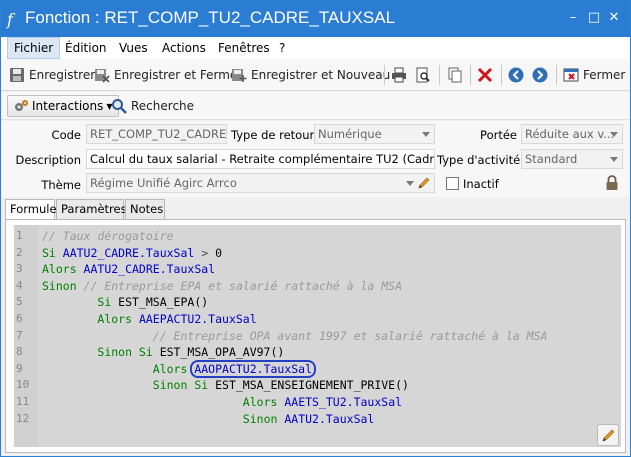  Describe the element at coordinates (314, 319) in the screenshot. I see `code-line: 6 Alors AAEPACTU2.TauxSal` at that location.